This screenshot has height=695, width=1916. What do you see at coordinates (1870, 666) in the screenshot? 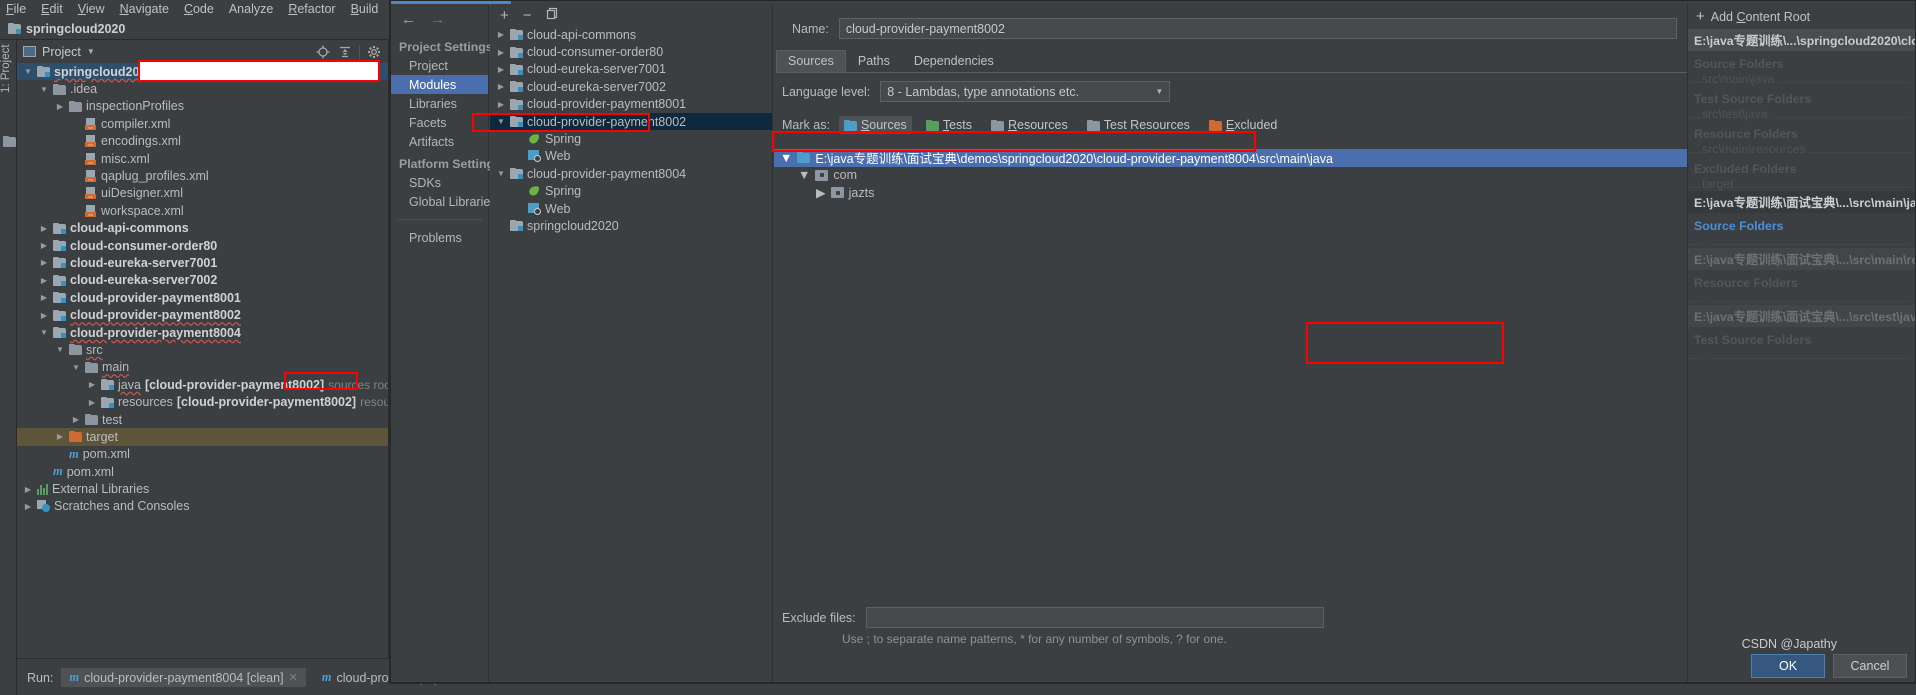
I see `cancel-button: Cancel` at bounding box center [1870, 666].